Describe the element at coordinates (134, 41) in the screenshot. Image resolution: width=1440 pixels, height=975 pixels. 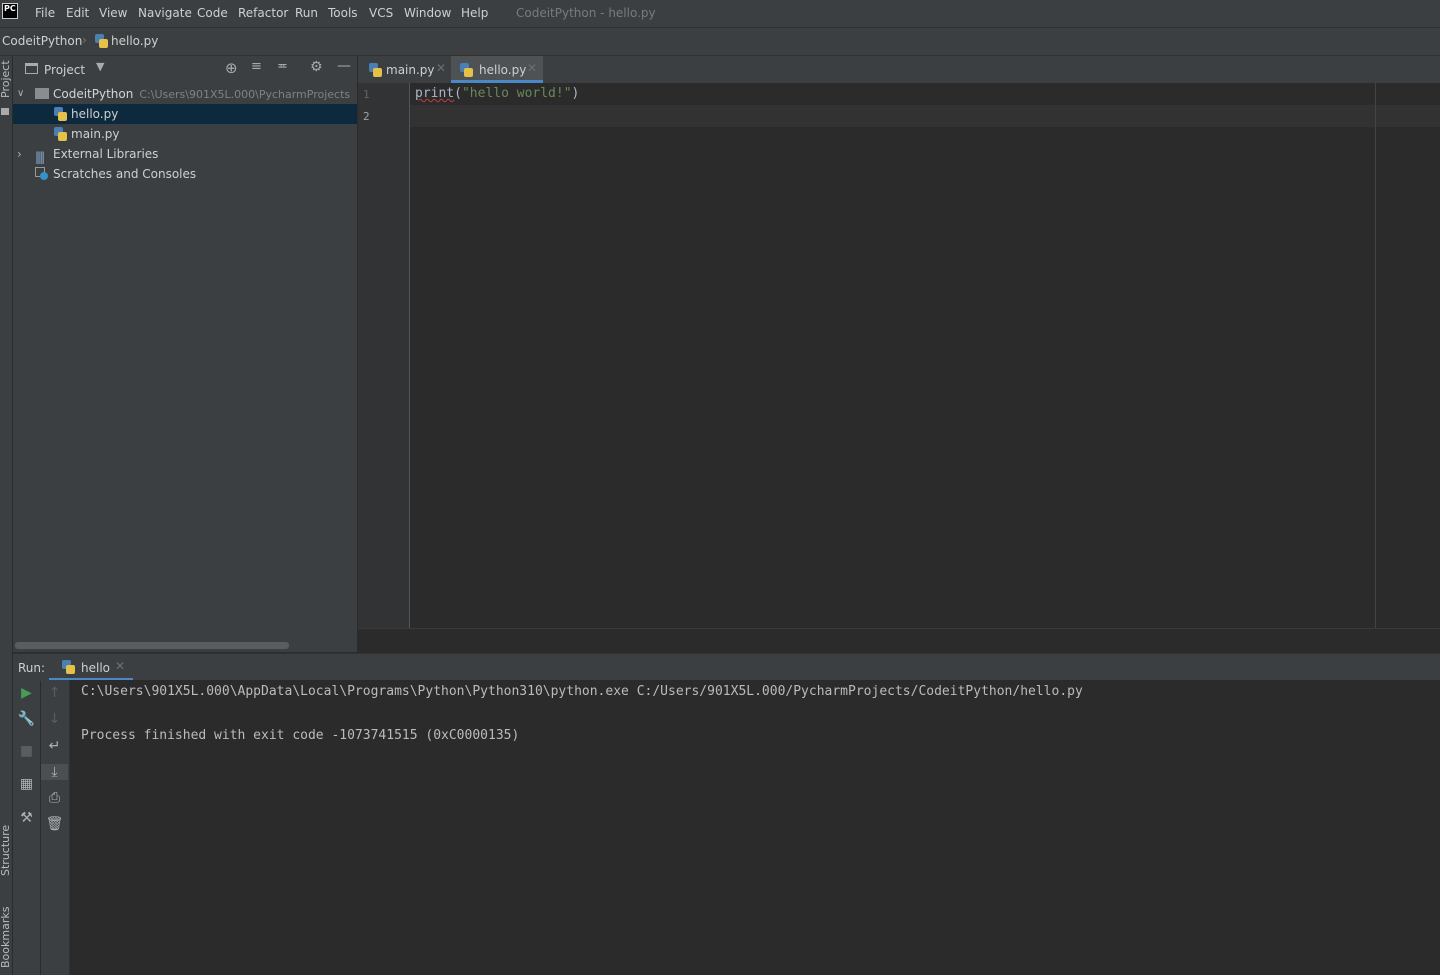
I see `breadcrumb-file: hello.py` at that location.